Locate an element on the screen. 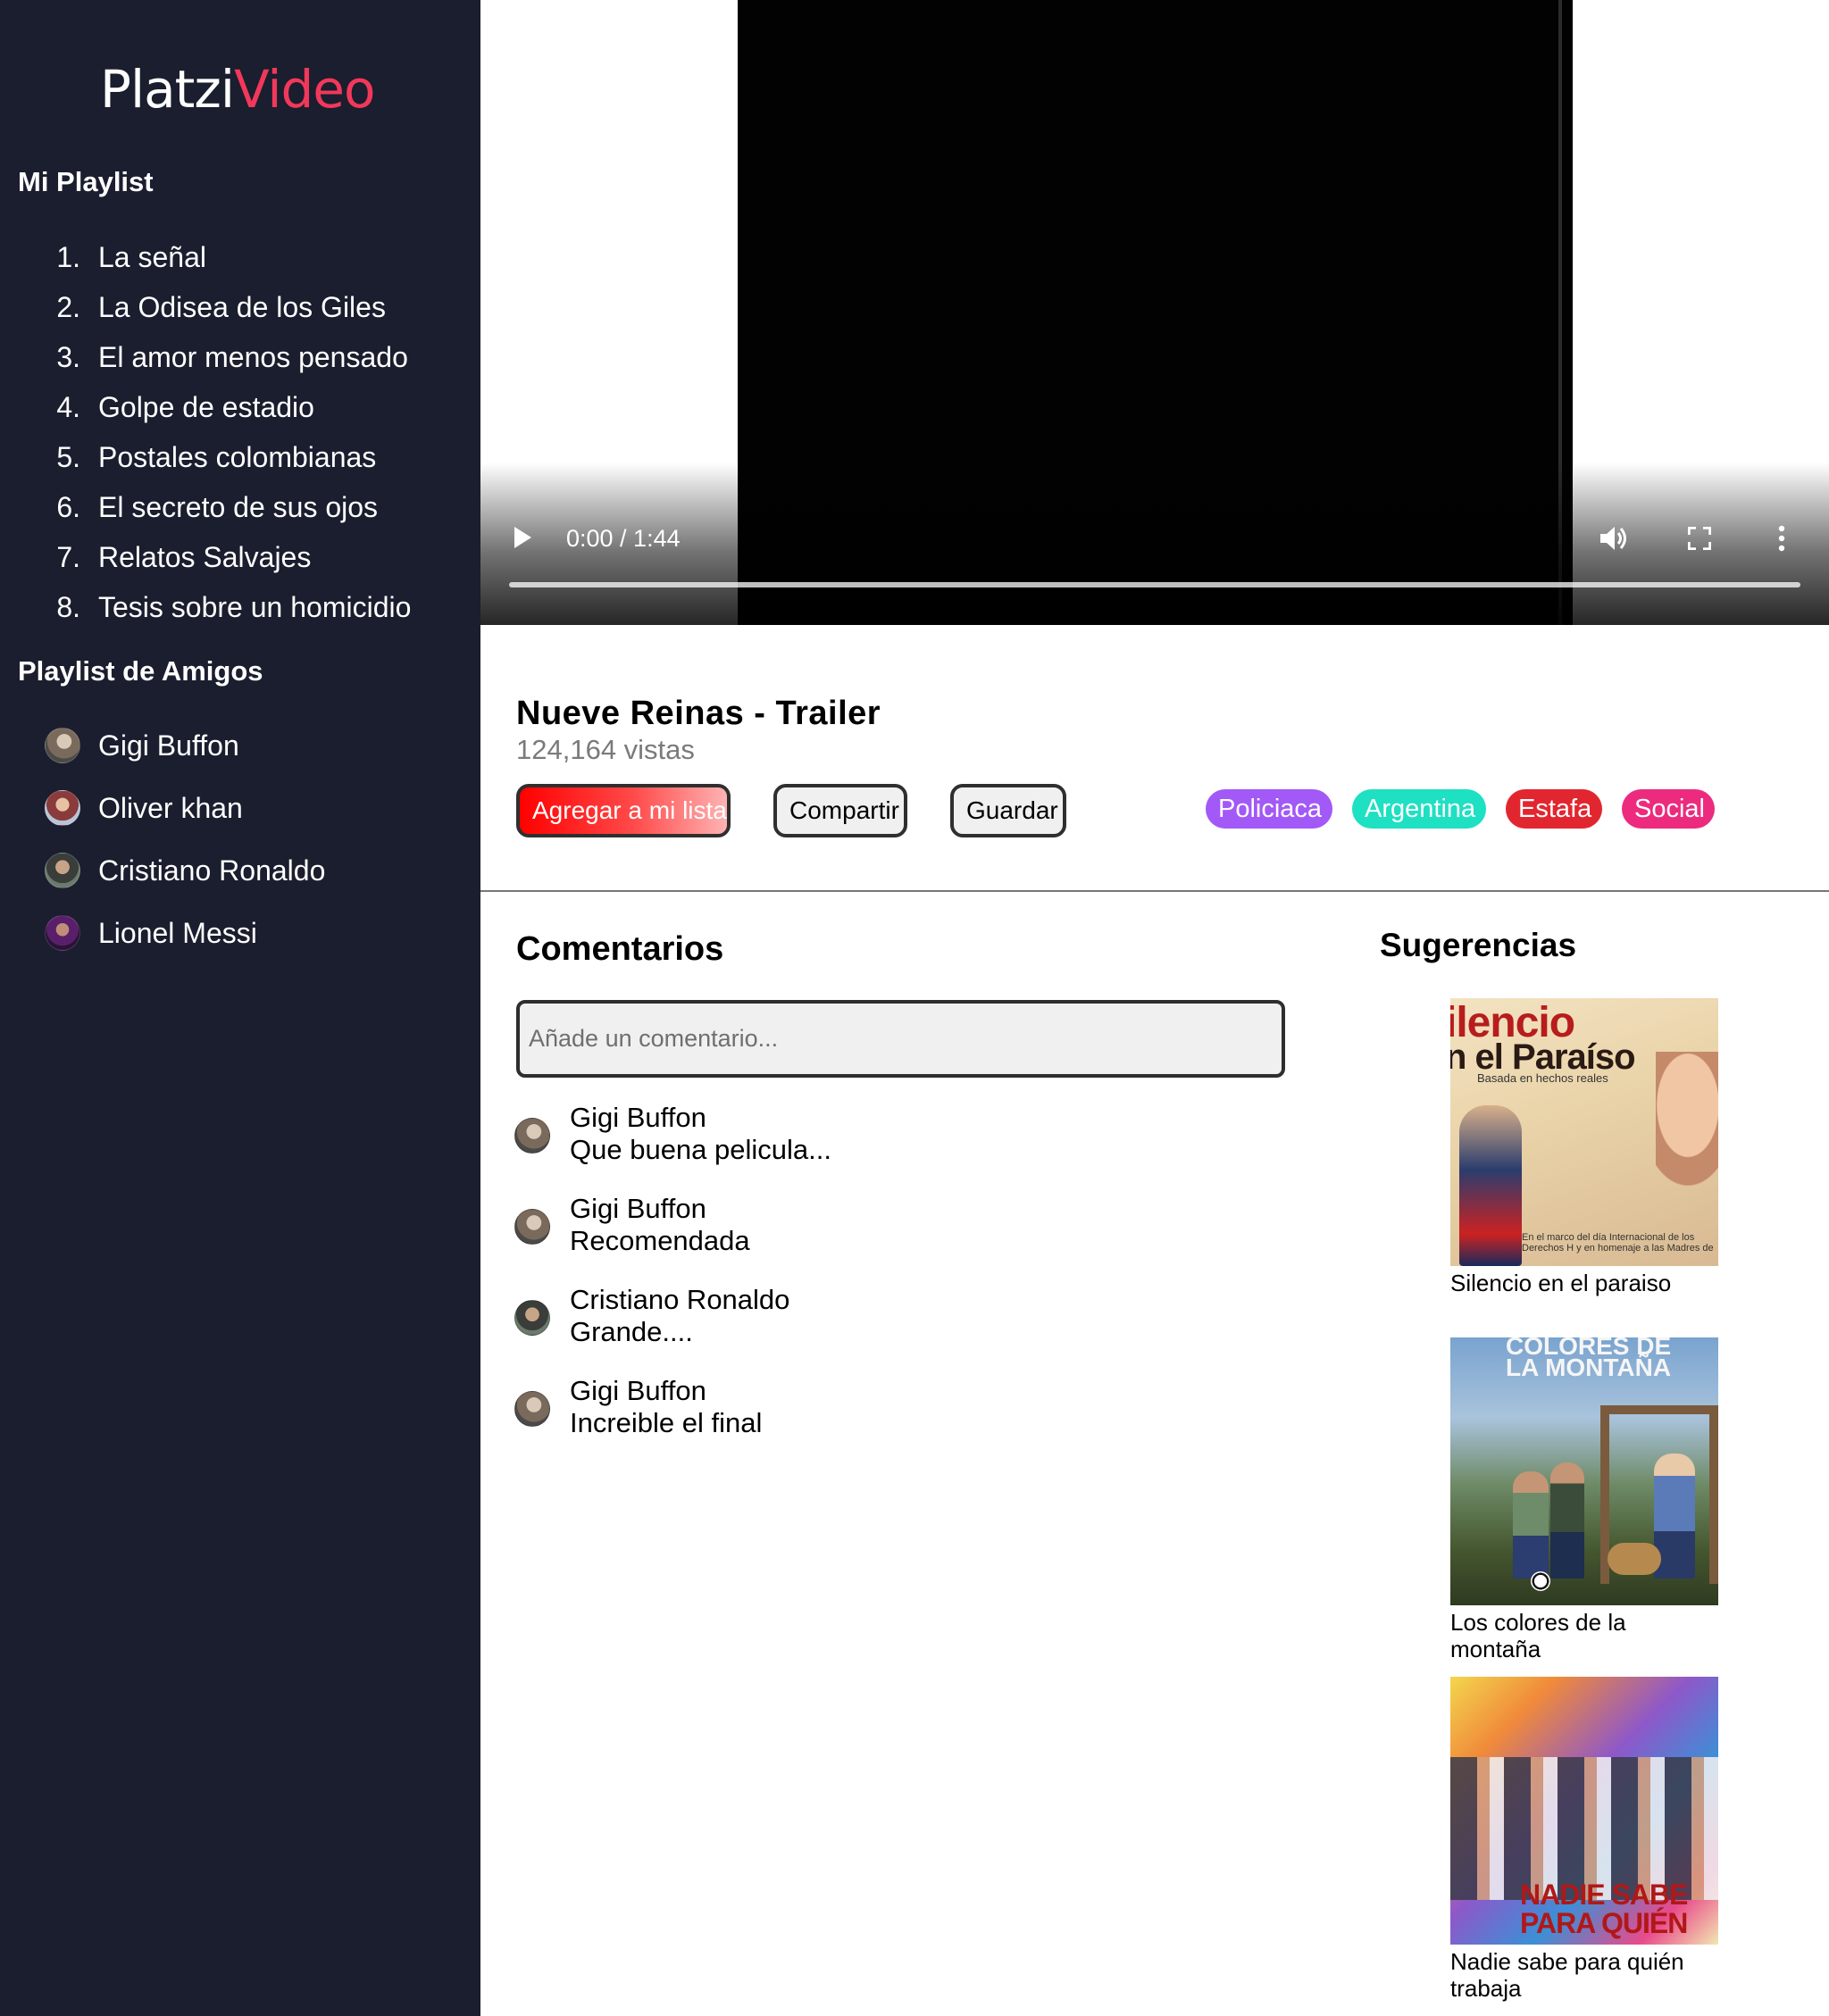 This screenshot has height=2016, width=1829. tag-argentina: Argentina is located at coordinates (1419, 809).